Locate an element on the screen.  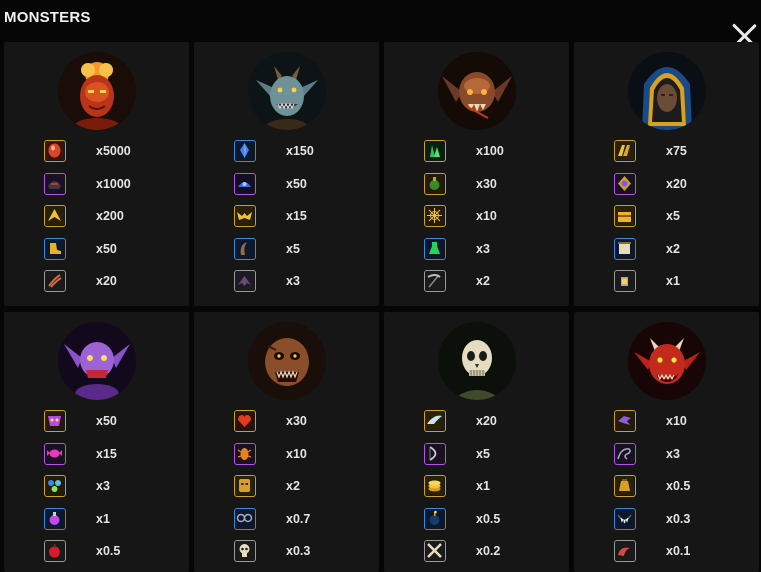
payout-row: x50 is located at coordinates (114, 249).